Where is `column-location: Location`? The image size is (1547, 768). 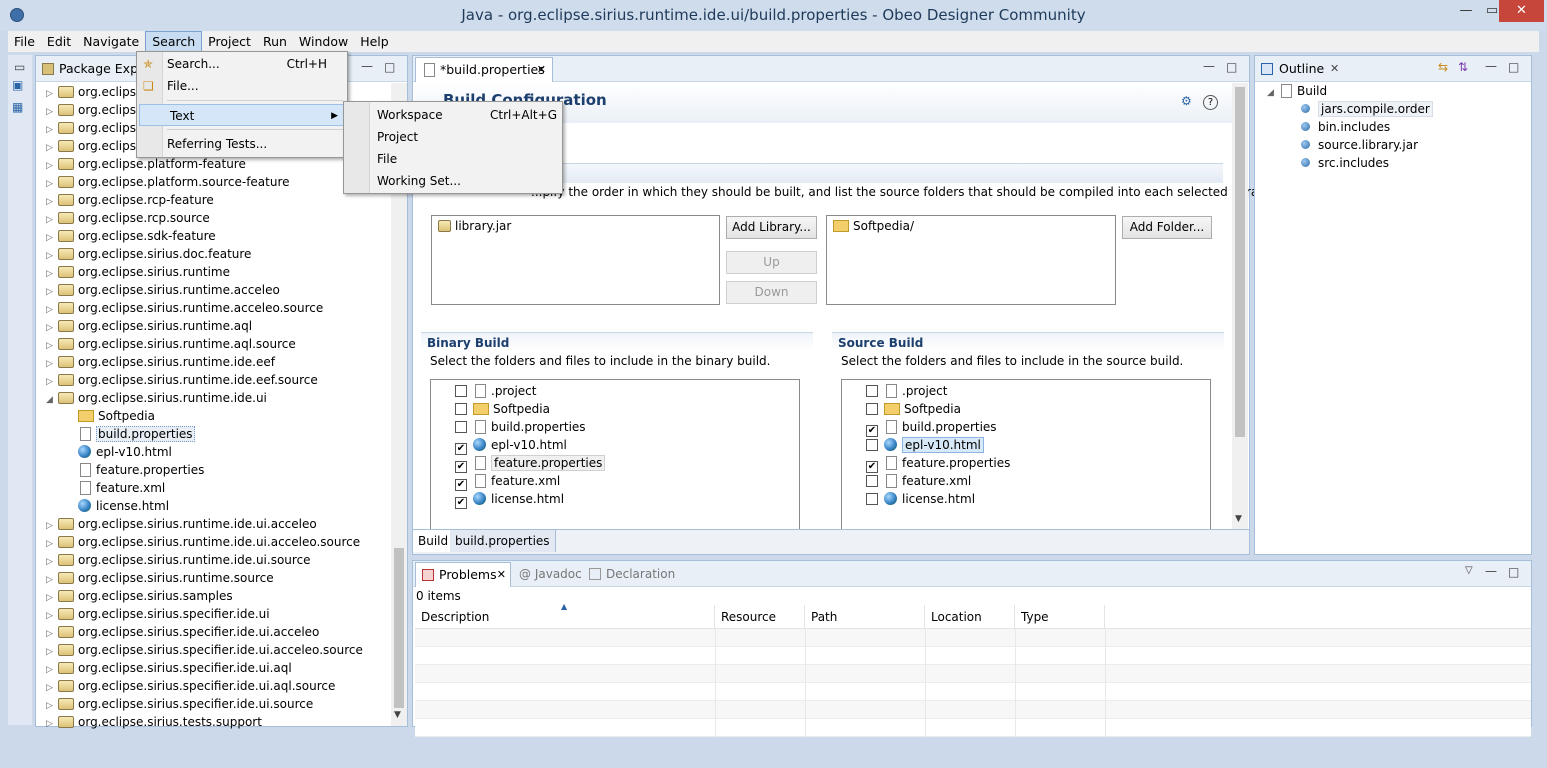
column-location: Location is located at coordinates (970, 617).